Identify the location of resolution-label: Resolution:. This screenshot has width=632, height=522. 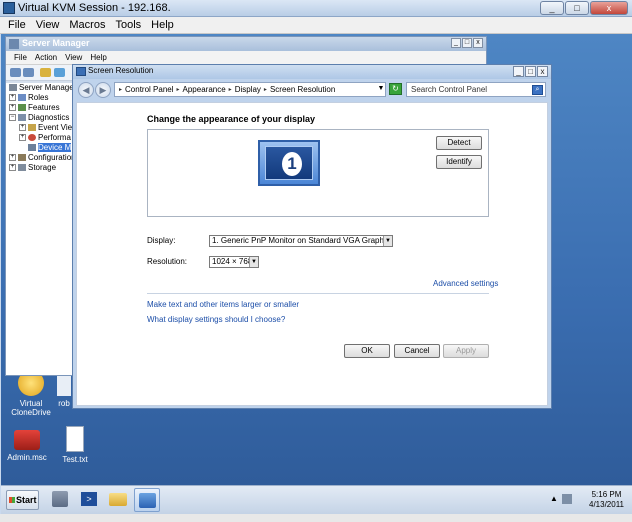
(167, 261).